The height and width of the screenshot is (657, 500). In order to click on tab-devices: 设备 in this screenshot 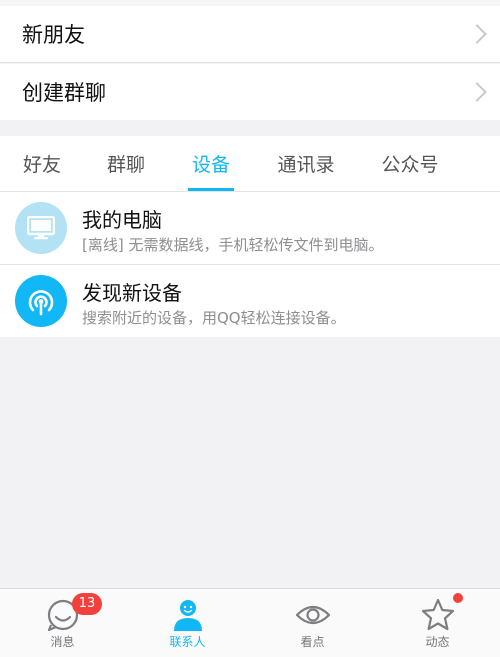, I will do `click(211, 163)`.